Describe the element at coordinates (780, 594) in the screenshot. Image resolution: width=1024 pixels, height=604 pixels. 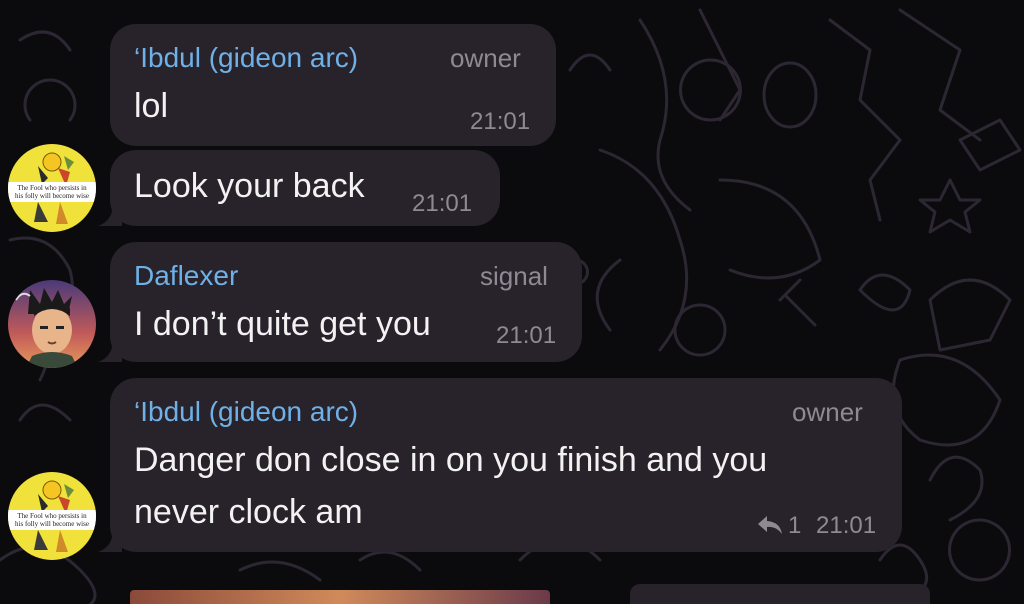
I see `next-message-preview-right` at that location.